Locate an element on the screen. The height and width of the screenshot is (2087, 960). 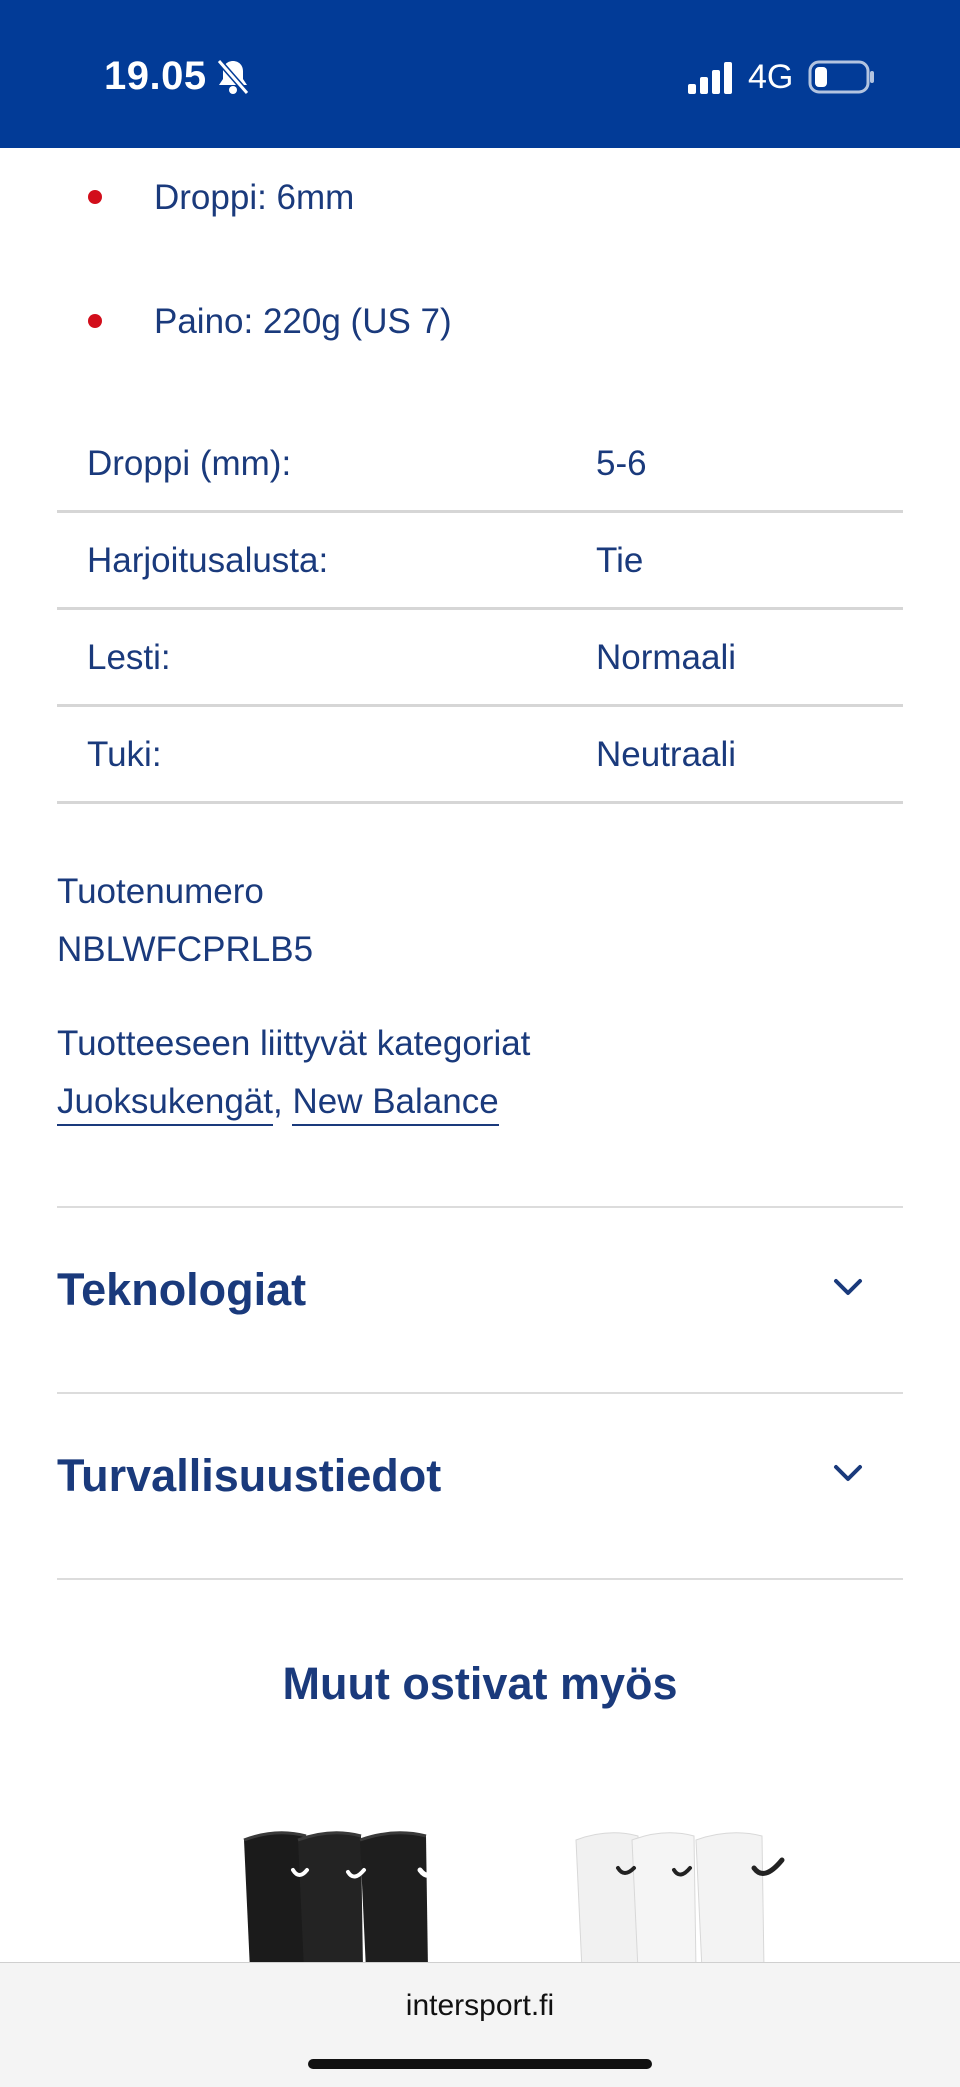
bell-muted-icon is located at coordinates (233, 77).